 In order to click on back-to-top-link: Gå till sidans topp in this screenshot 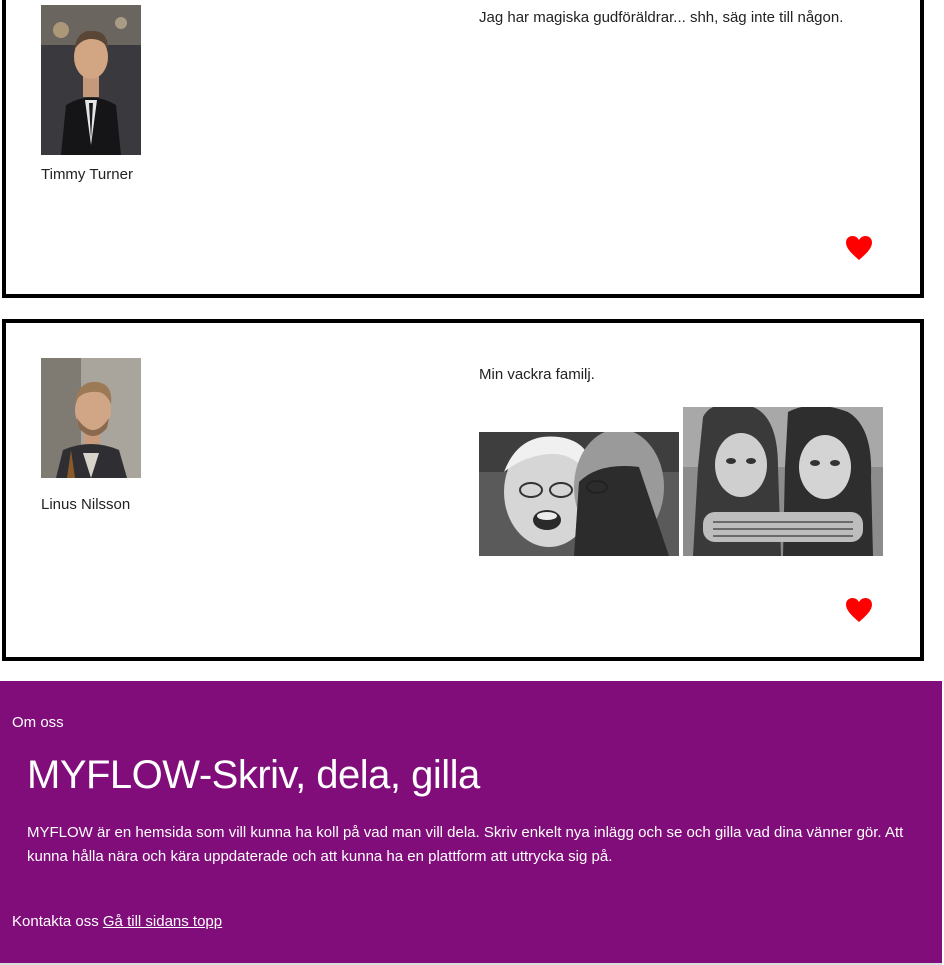, I will do `click(162, 921)`.